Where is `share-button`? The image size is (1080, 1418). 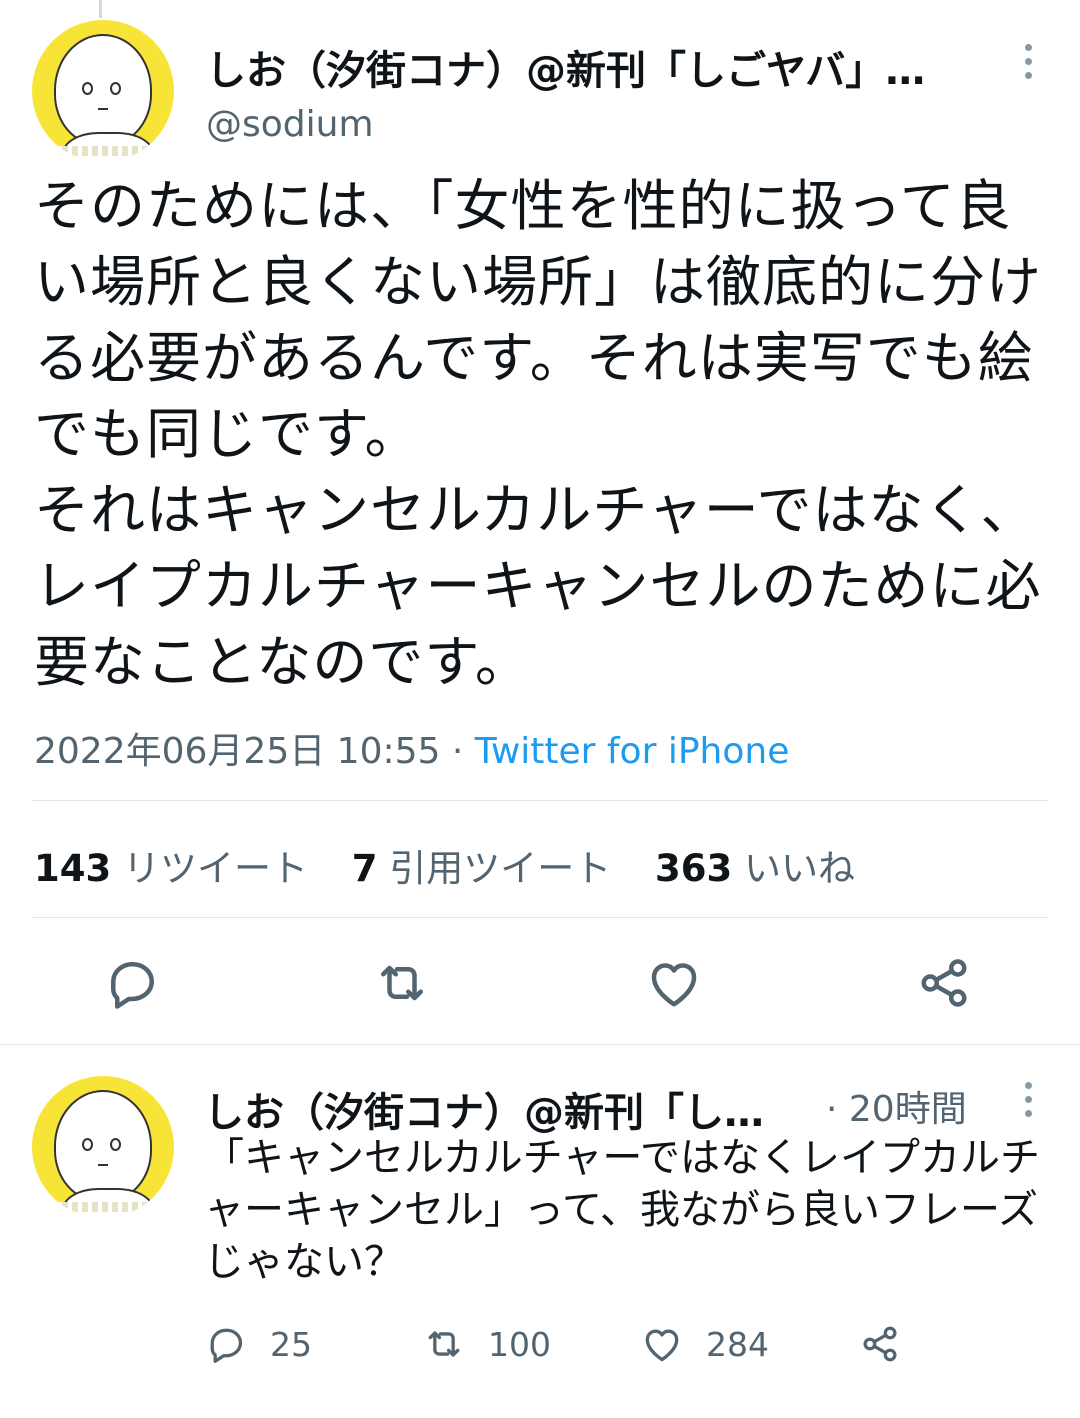
share-button is located at coordinates (944, 983).